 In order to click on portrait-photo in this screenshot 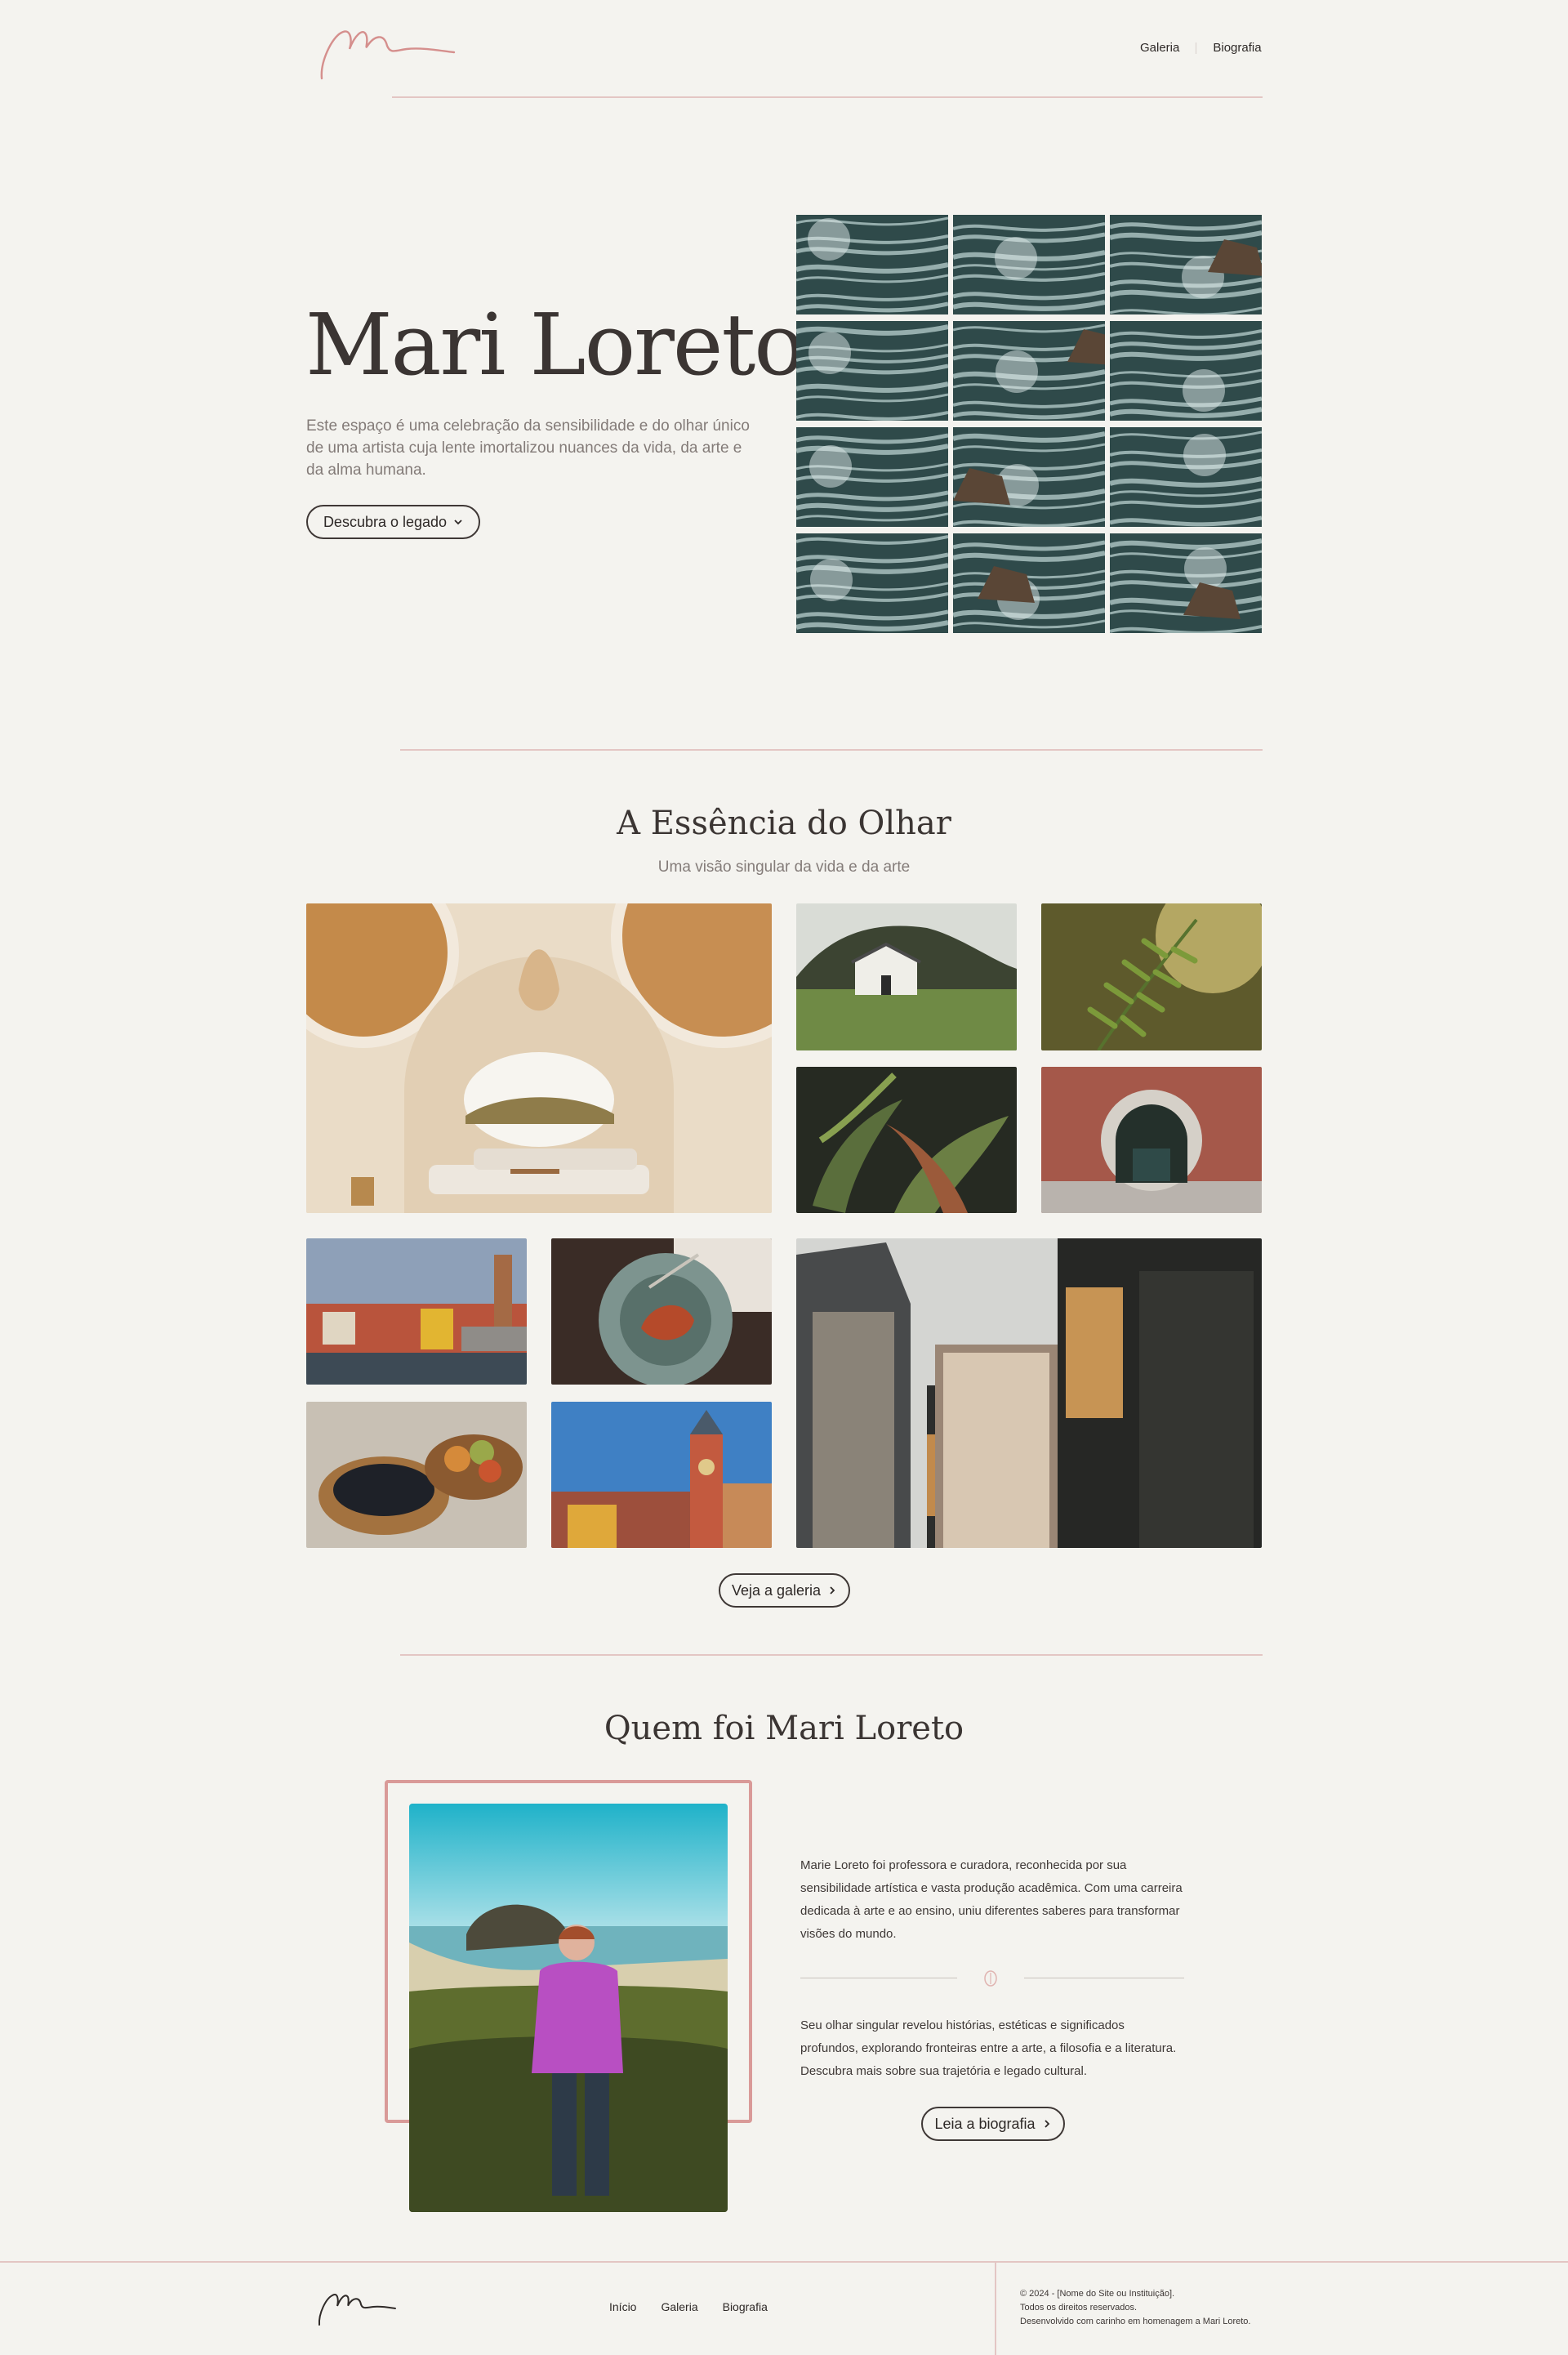, I will do `click(568, 2008)`.